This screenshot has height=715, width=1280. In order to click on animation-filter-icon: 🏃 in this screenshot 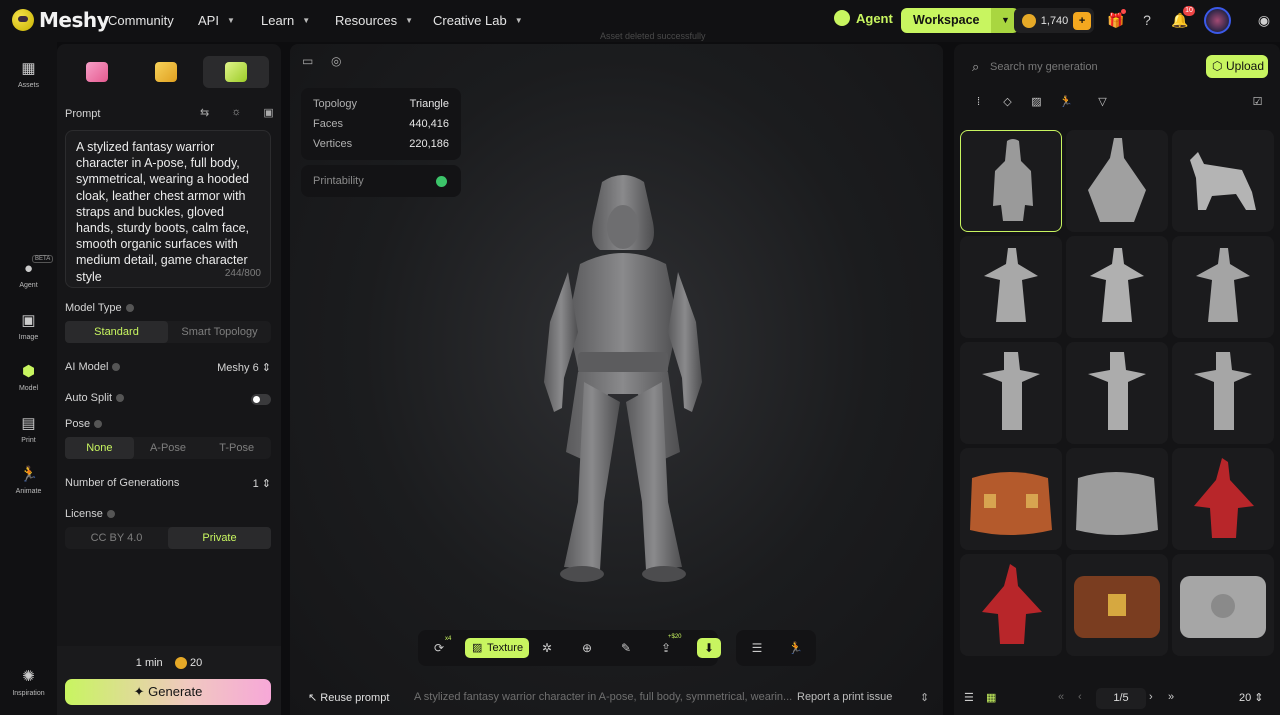, I will do `click(1066, 102)`.